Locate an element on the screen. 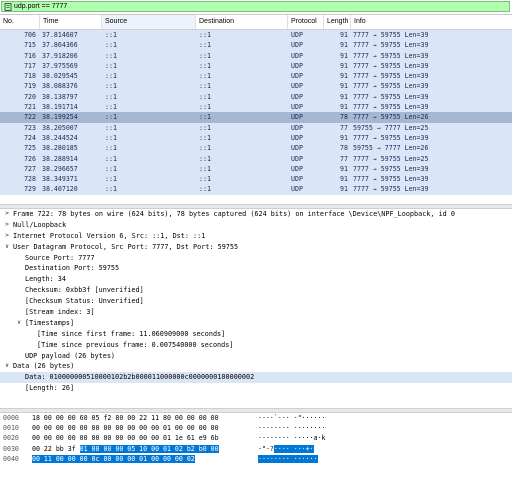 The image size is (512, 495). detail-text: [Timestamps] is located at coordinates (50, 322).